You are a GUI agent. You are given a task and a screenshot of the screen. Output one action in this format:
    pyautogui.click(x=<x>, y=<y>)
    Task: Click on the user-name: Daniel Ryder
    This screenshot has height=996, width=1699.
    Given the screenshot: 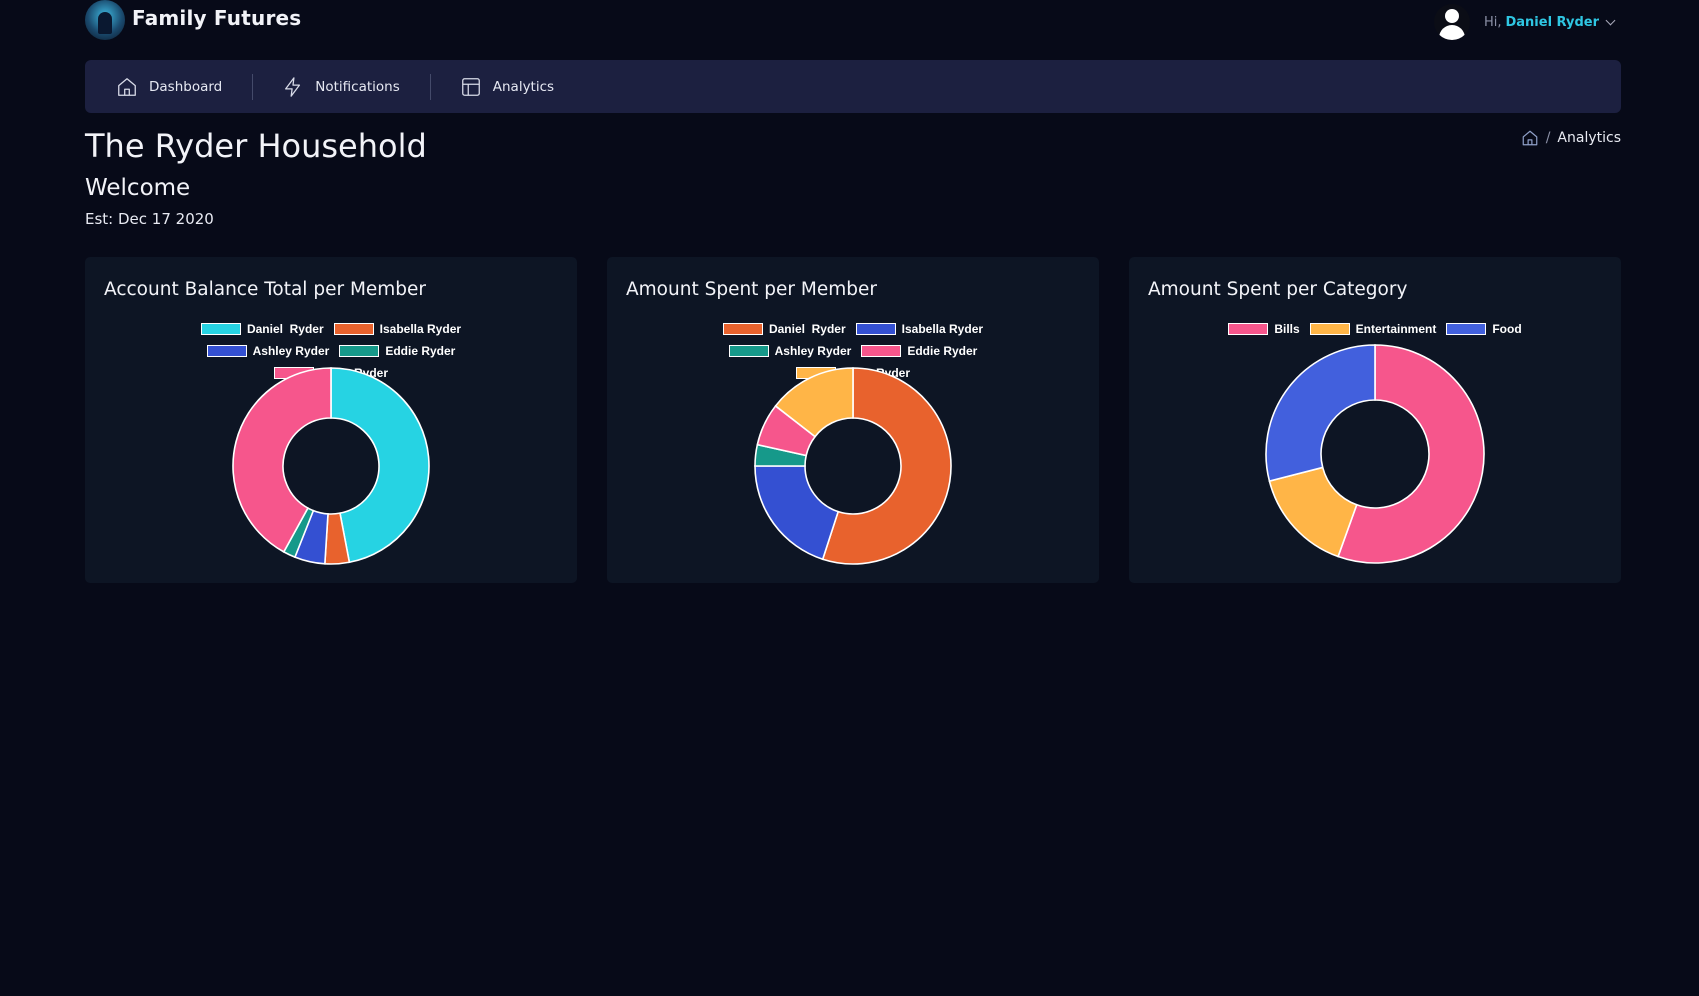 What is the action you would take?
    pyautogui.click(x=1552, y=22)
    